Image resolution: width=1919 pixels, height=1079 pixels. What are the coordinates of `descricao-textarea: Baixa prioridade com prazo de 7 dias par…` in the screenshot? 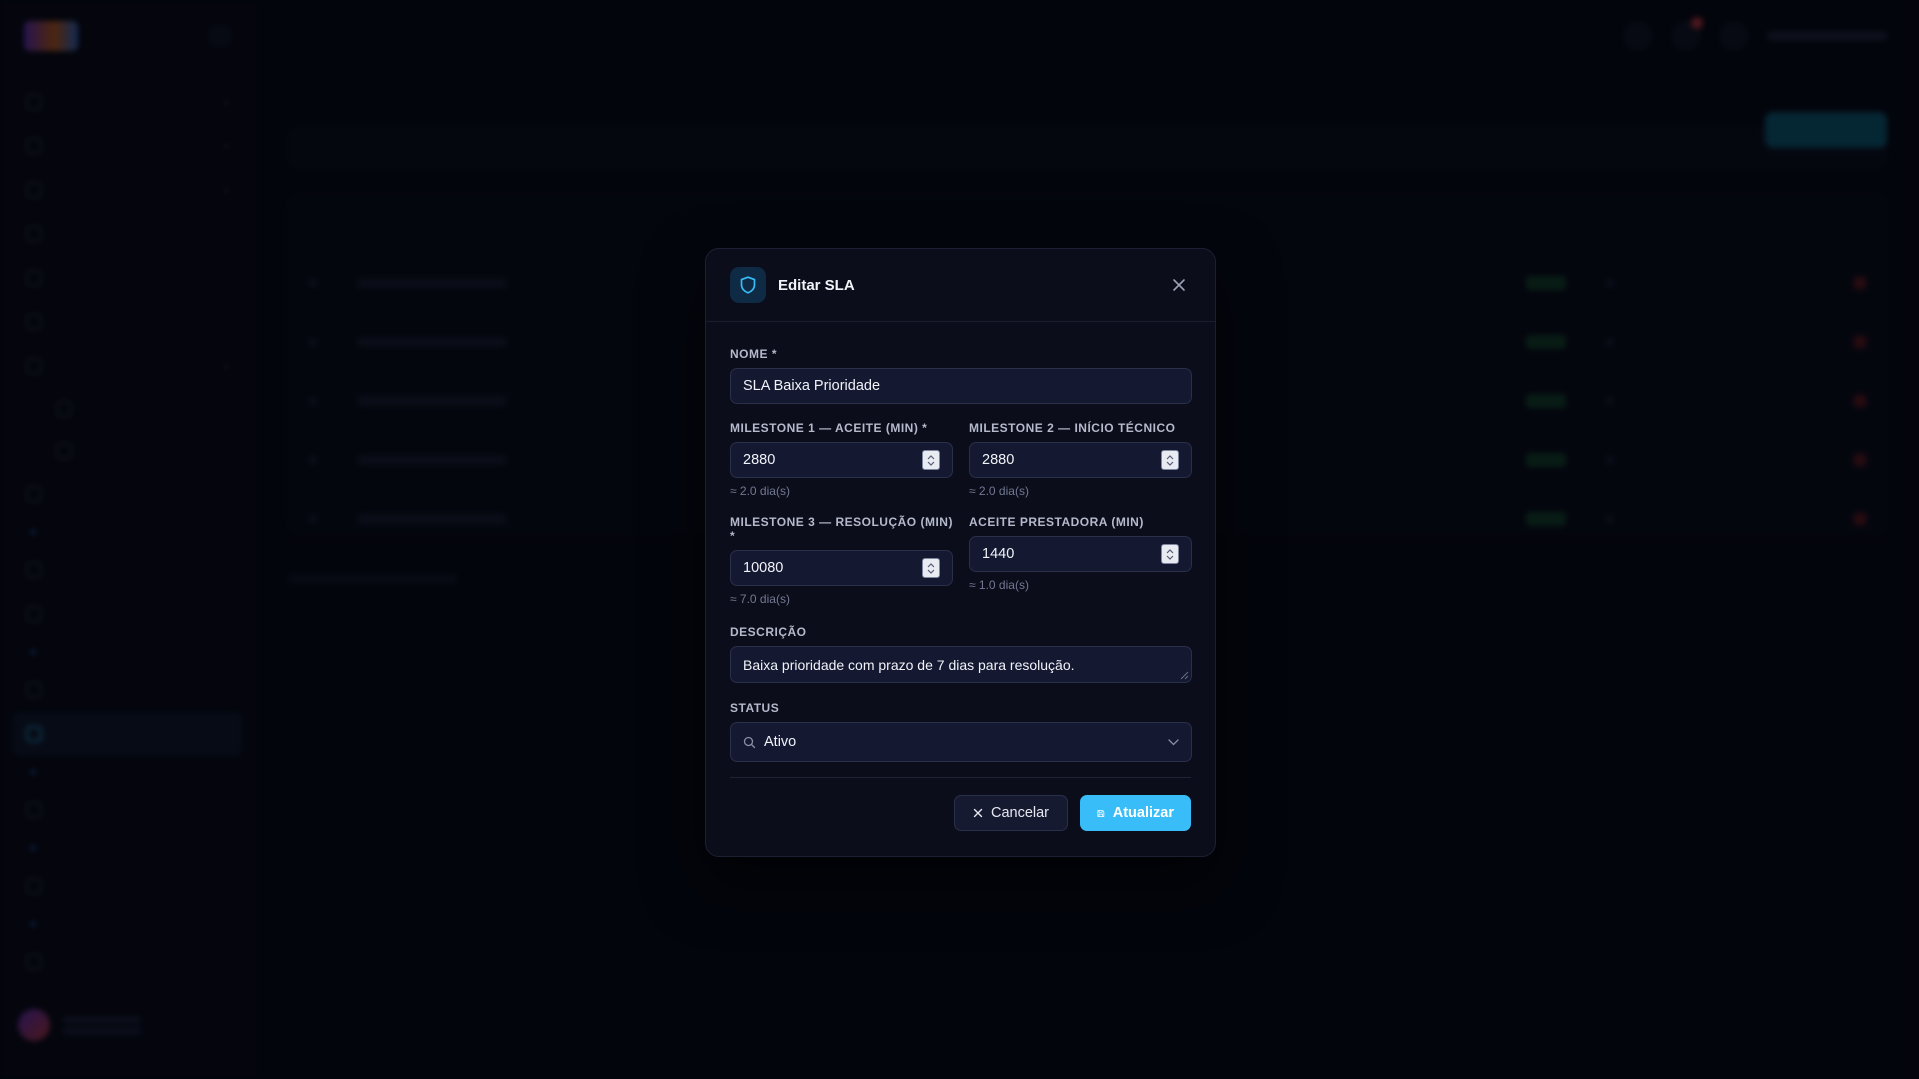 It's located at (961, 664).